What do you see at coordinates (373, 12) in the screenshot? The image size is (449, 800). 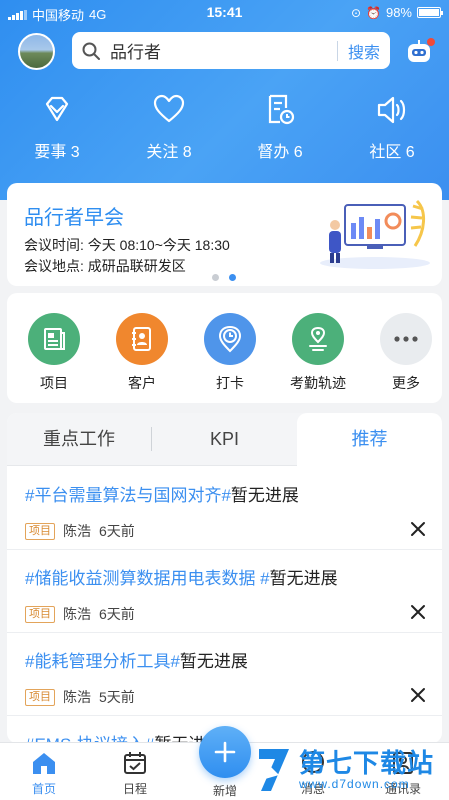 I see `alarm-icon: ⏰` at bounding box center [373, 12].